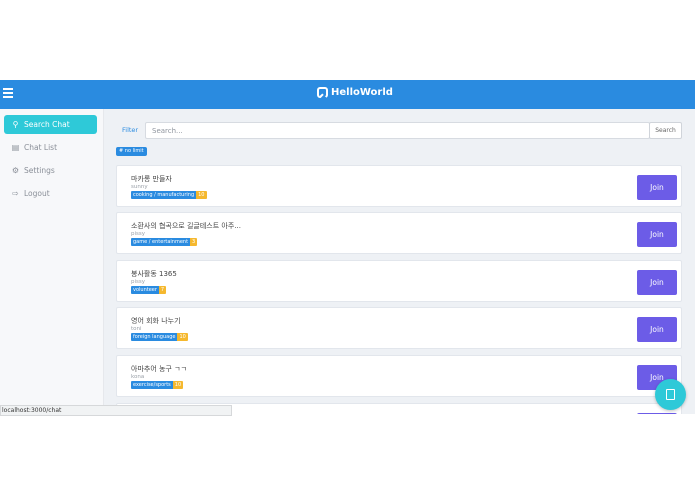 Image resolution: width=695 pixels, height=494 pixels. I want to click on sidebar-item-label: Logout, so click(37, 193).